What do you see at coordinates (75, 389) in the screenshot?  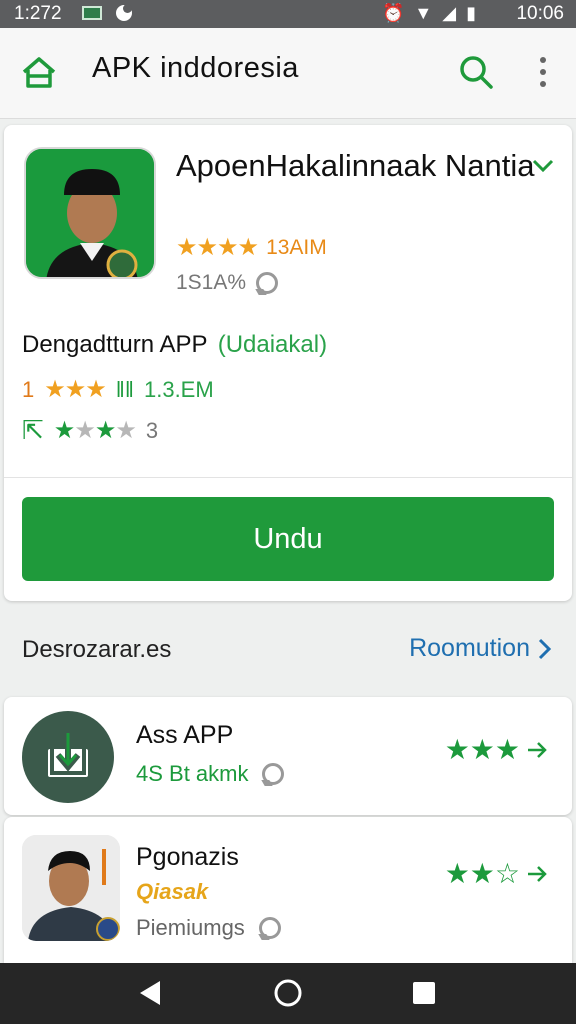 I see `stats-stars: ★★★` at bounding box center [75, 389].